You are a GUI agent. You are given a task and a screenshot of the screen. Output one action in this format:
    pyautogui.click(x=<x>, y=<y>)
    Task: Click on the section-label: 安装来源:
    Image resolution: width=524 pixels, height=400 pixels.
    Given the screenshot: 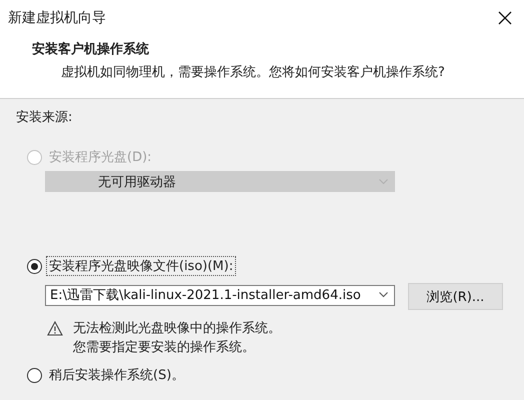 What is the action you would take?
    pyautogui.click(x=45, y=117)
    